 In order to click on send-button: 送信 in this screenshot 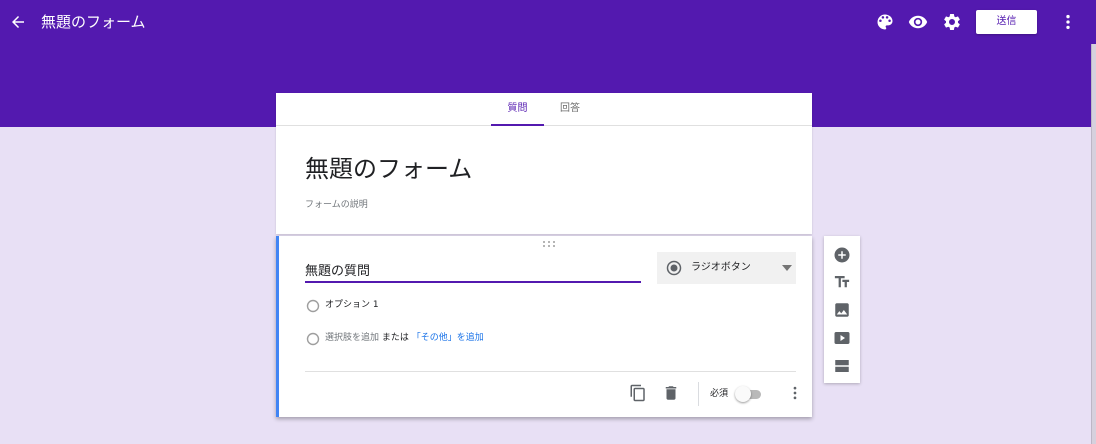, I will do `click(1006, 22)`.